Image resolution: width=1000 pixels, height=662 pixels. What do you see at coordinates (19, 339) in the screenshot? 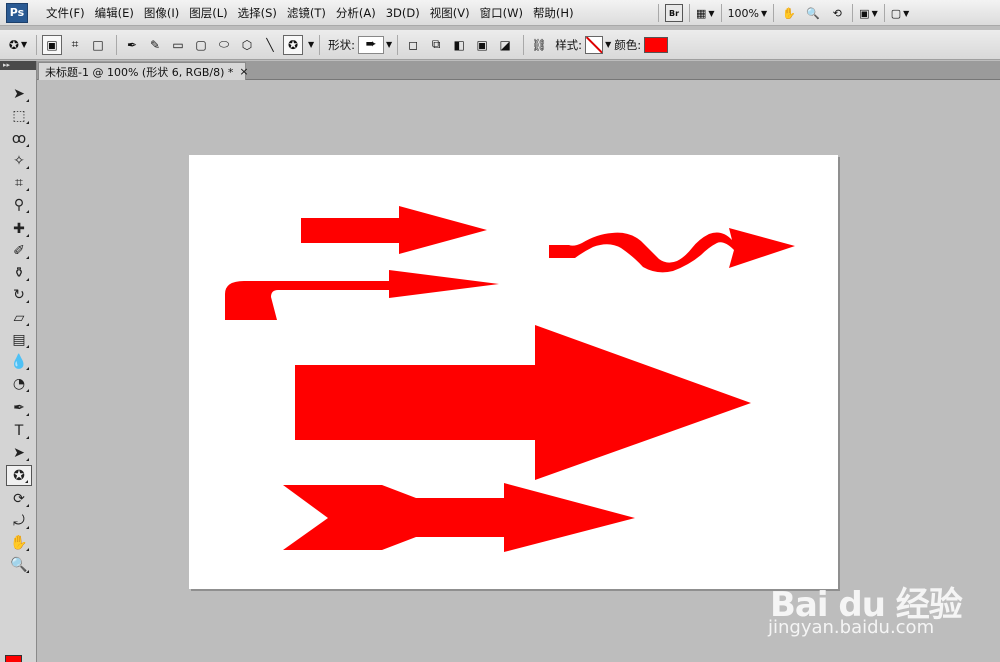
I see `tool-gradient: ▤` at bounding box center [19, 339].